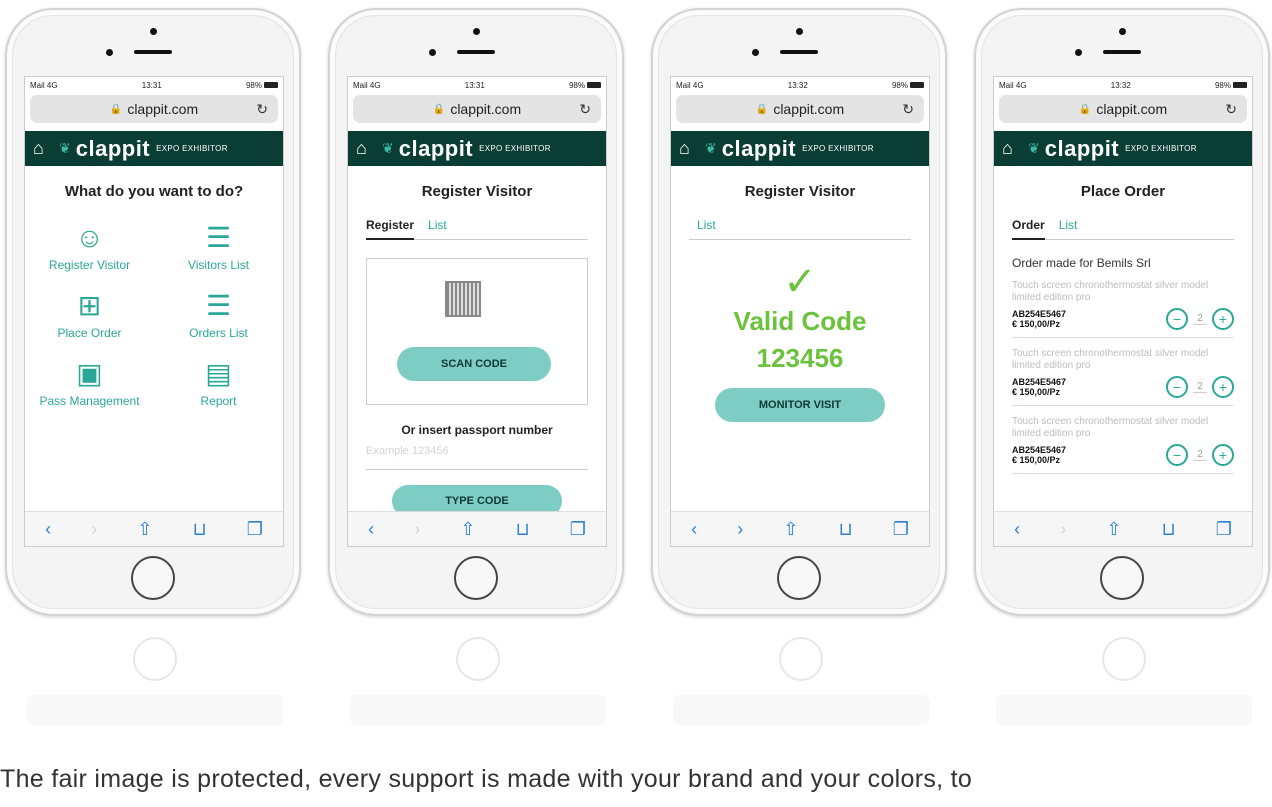 The width and height of the screenshot is (1272, 807). Describe the element at coordinates (477, 191) in the screenshot. I see `page-title: Register Visitor` at that location.